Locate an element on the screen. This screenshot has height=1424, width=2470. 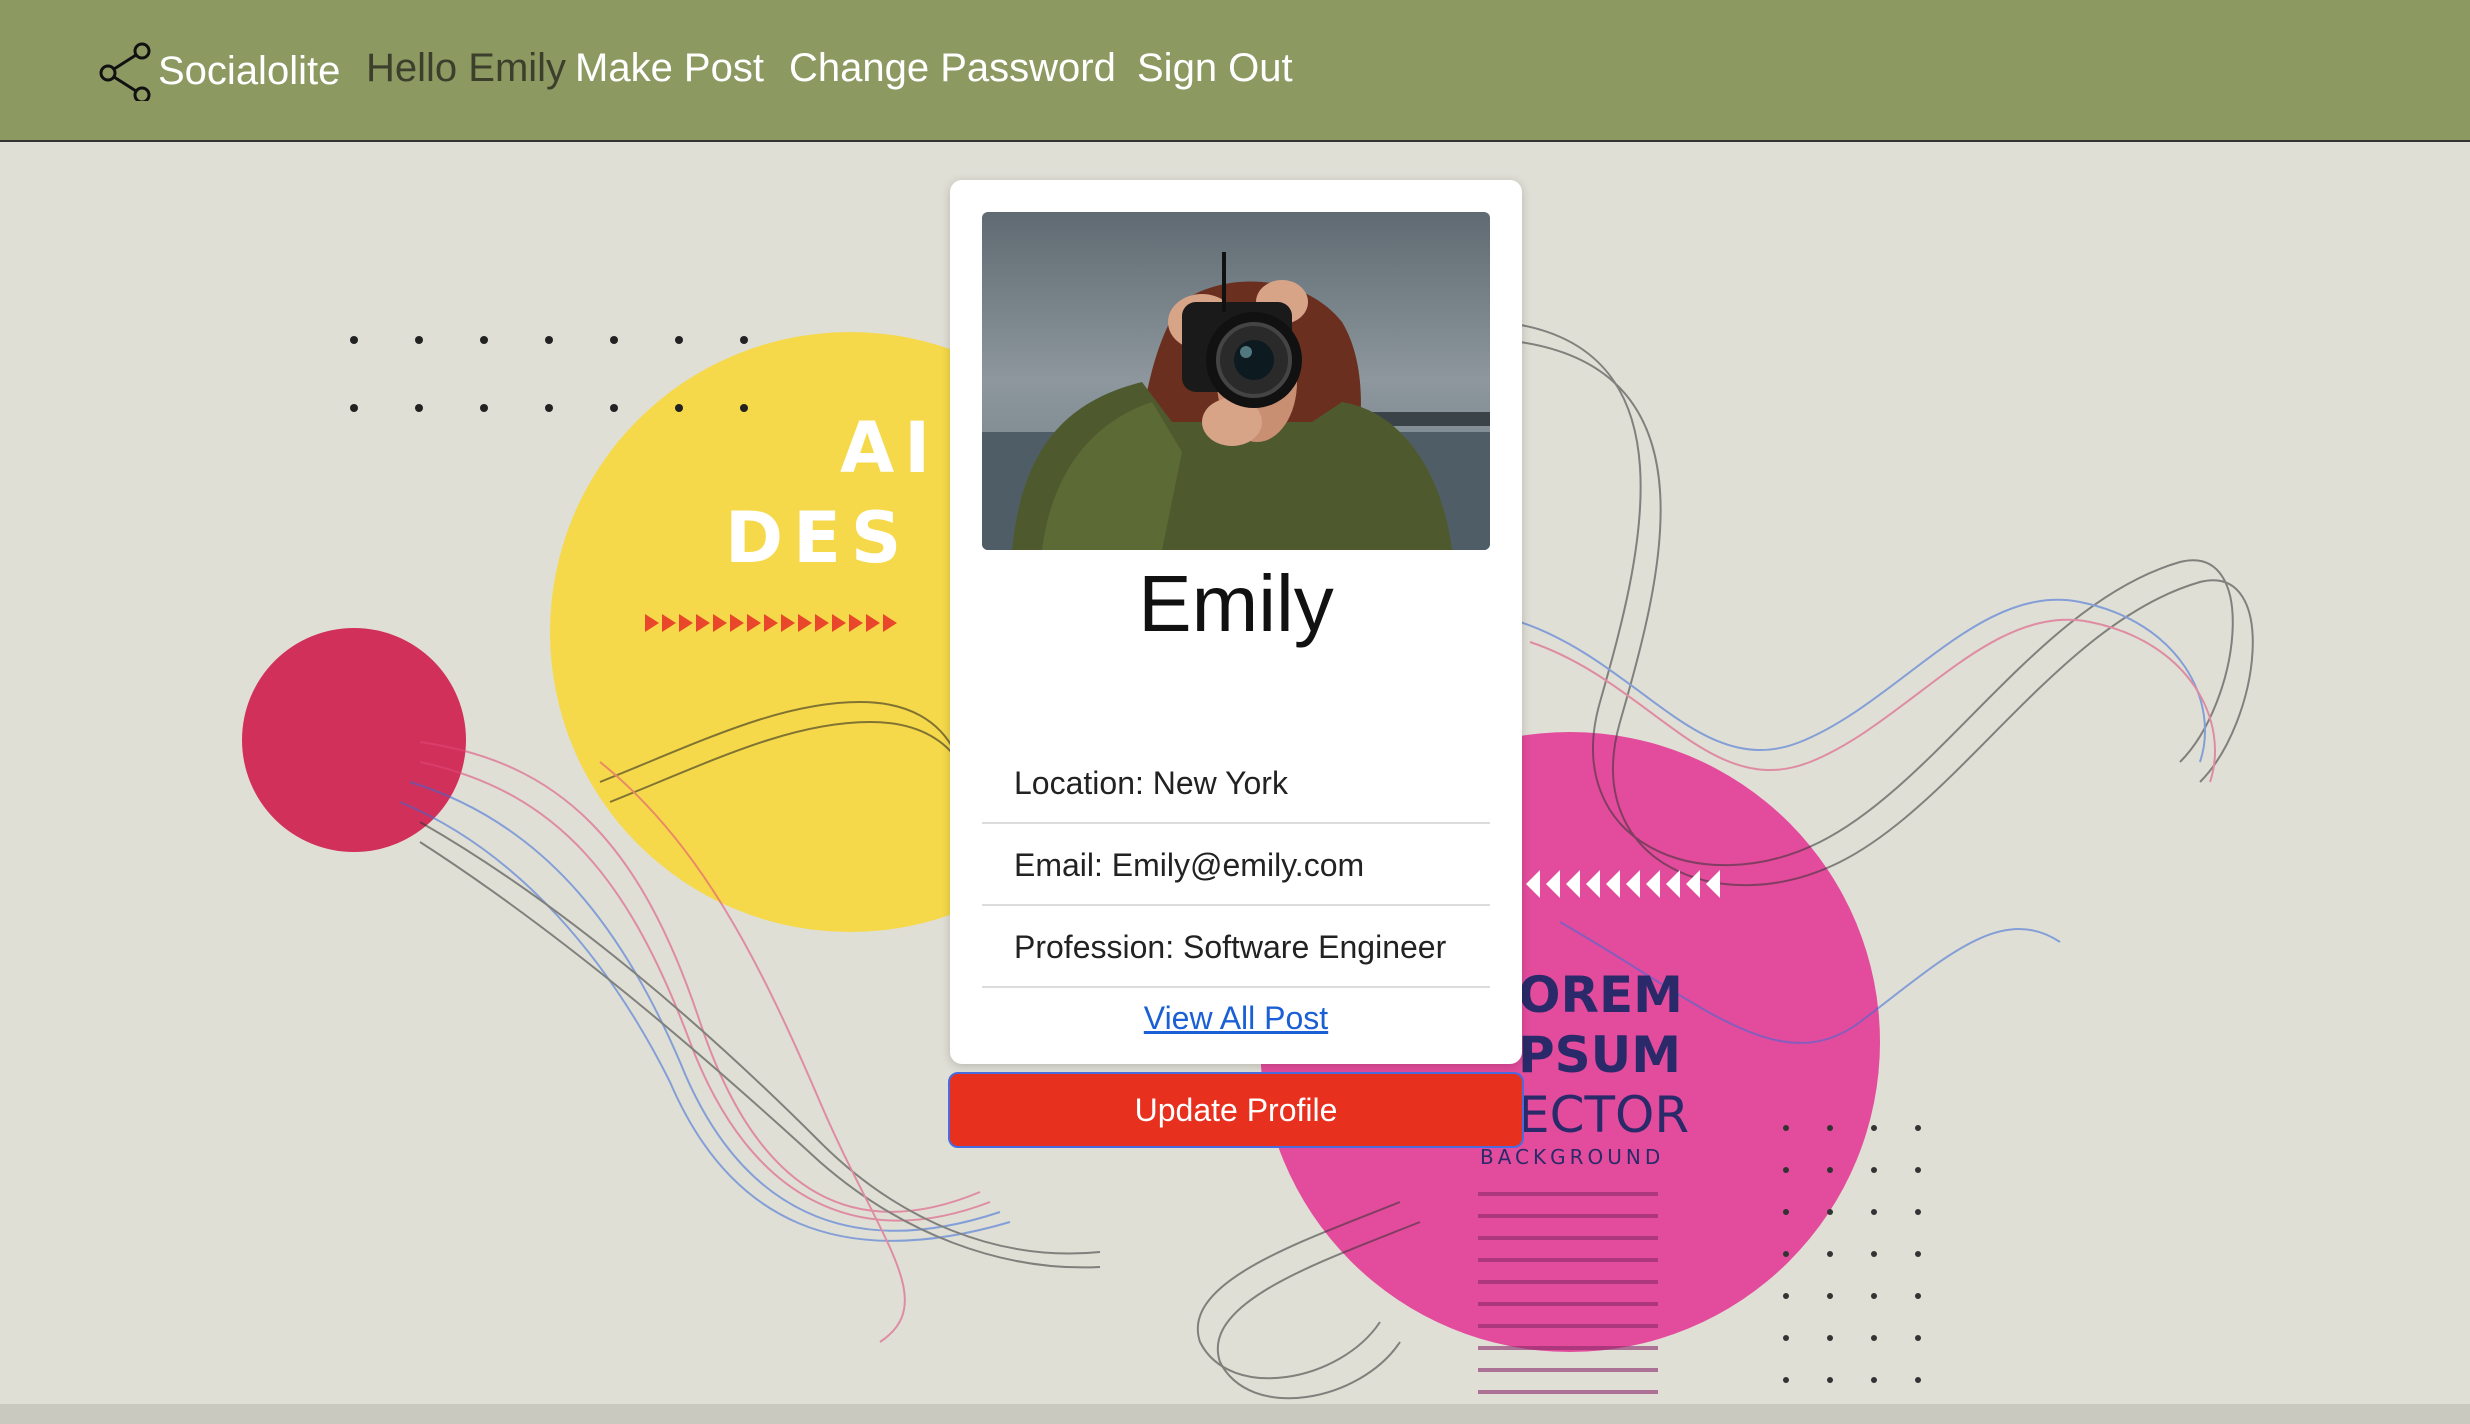
hero-headline-2: DES is located at coordinates (818, 538).